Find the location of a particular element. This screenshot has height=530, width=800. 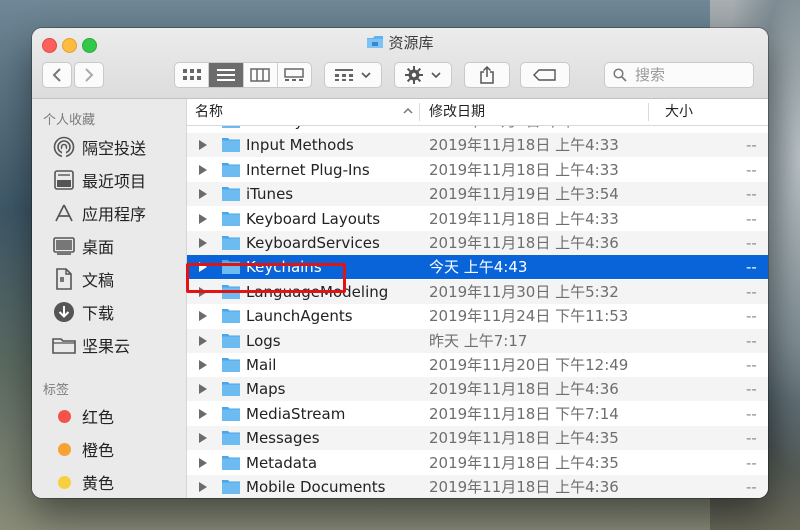

desktop-icon is located at coordinates (64, 246).